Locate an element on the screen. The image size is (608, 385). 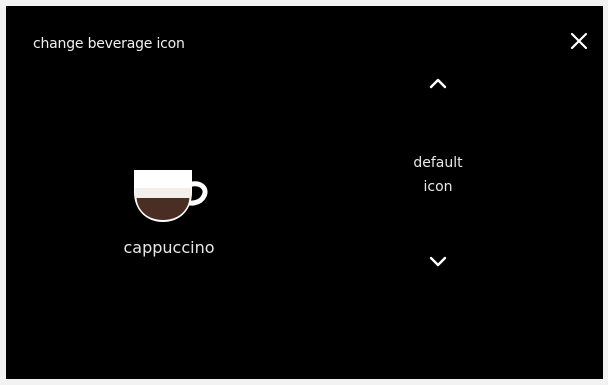
next-option-button is located at coordinates (438, 262).